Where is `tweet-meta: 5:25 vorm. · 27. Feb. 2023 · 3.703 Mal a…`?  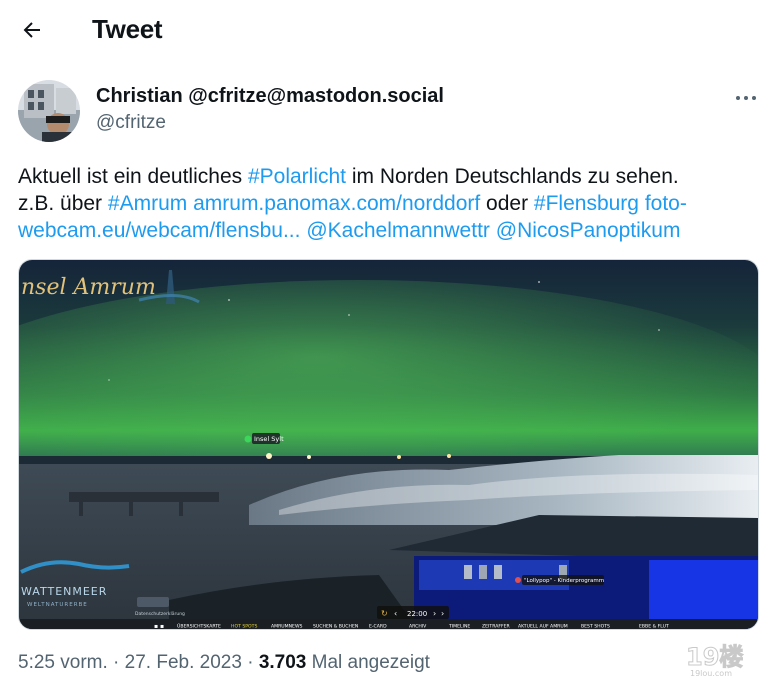 tweet-meta: 5:25 vorm. · 27. Feb. 2023 · 3.703 Mal a… is located at coordinates (224, 663).